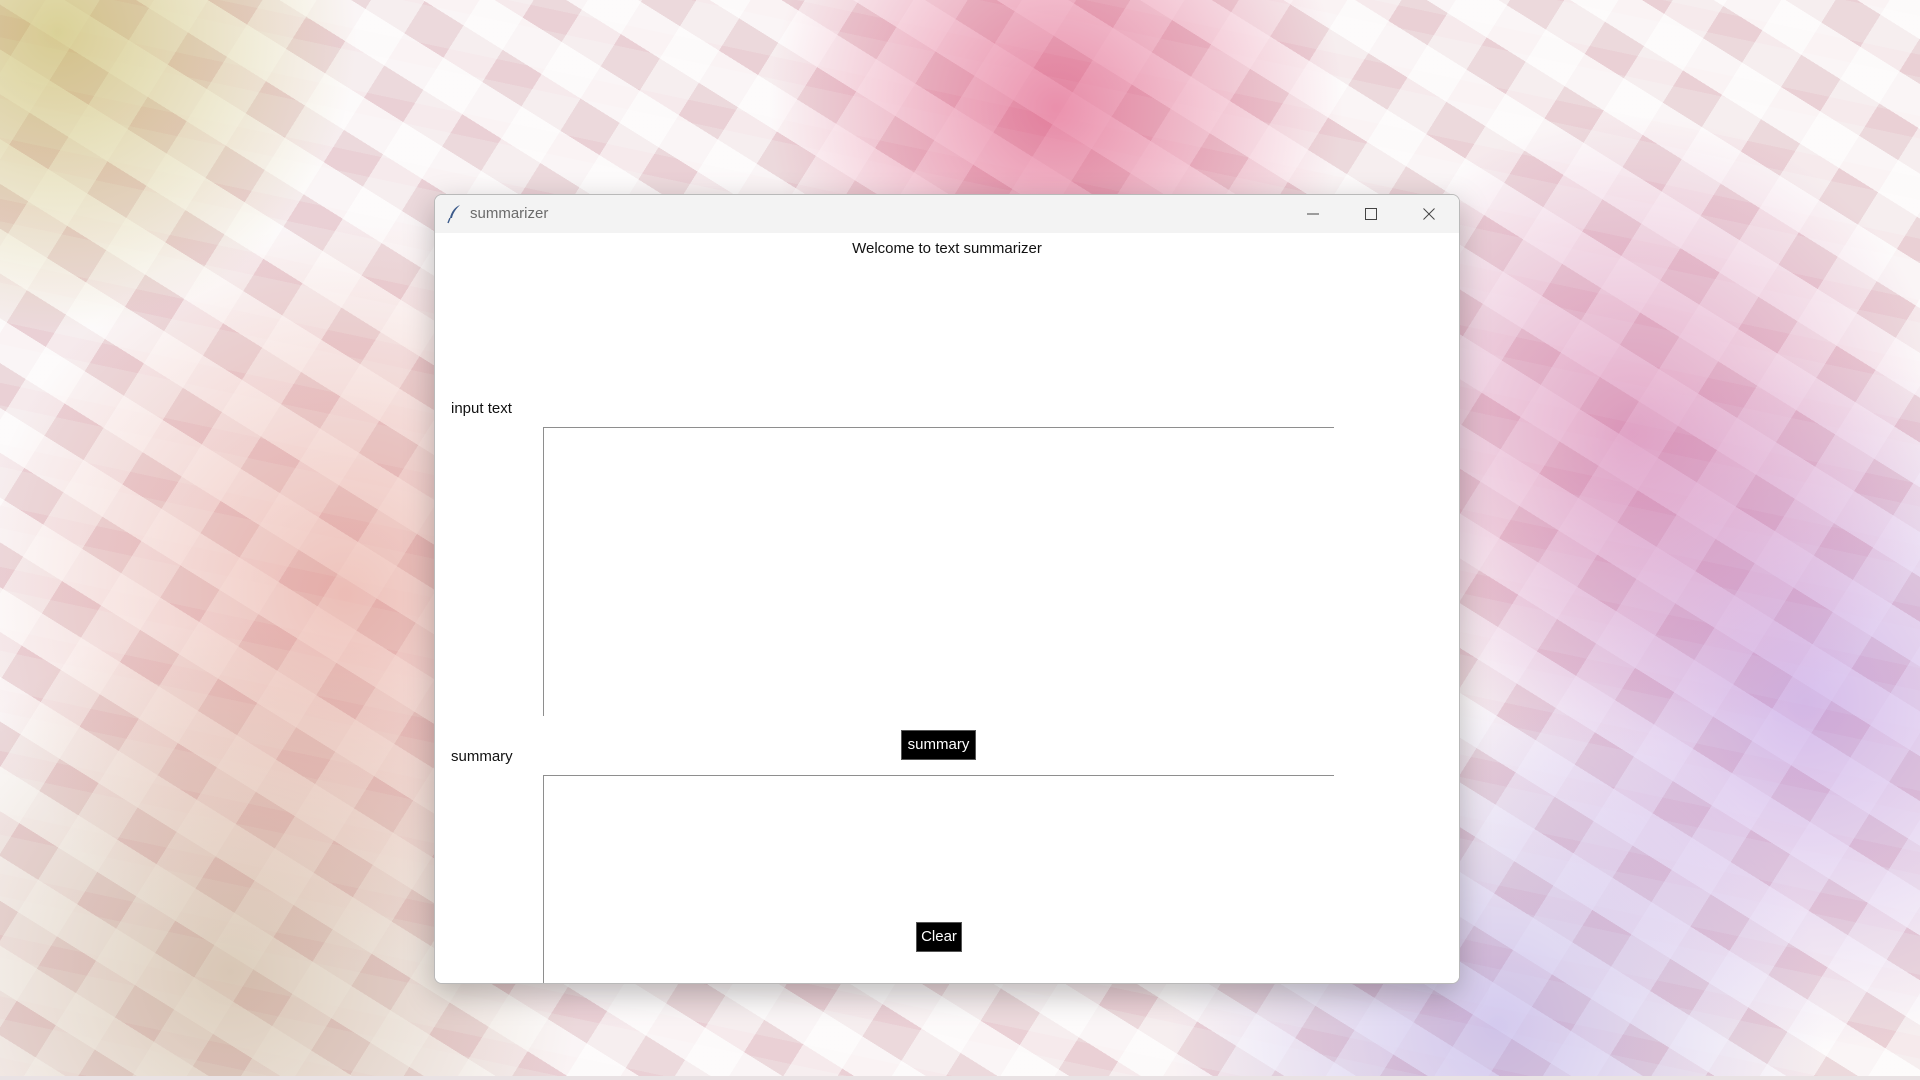 The image size is (1920, 1080). I want to click on input-text-area, so click(938, 571).